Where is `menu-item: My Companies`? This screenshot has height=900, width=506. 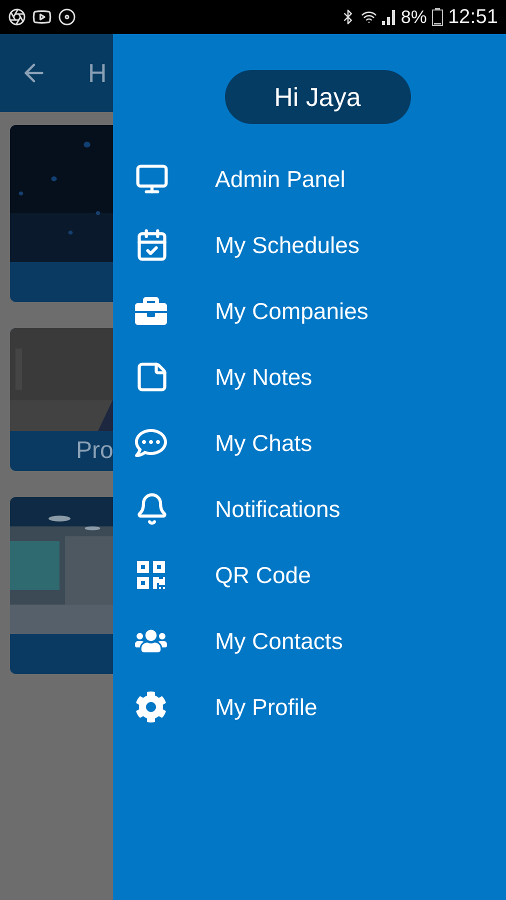 menu-item: My Companies is located at coordinates (309, 311).